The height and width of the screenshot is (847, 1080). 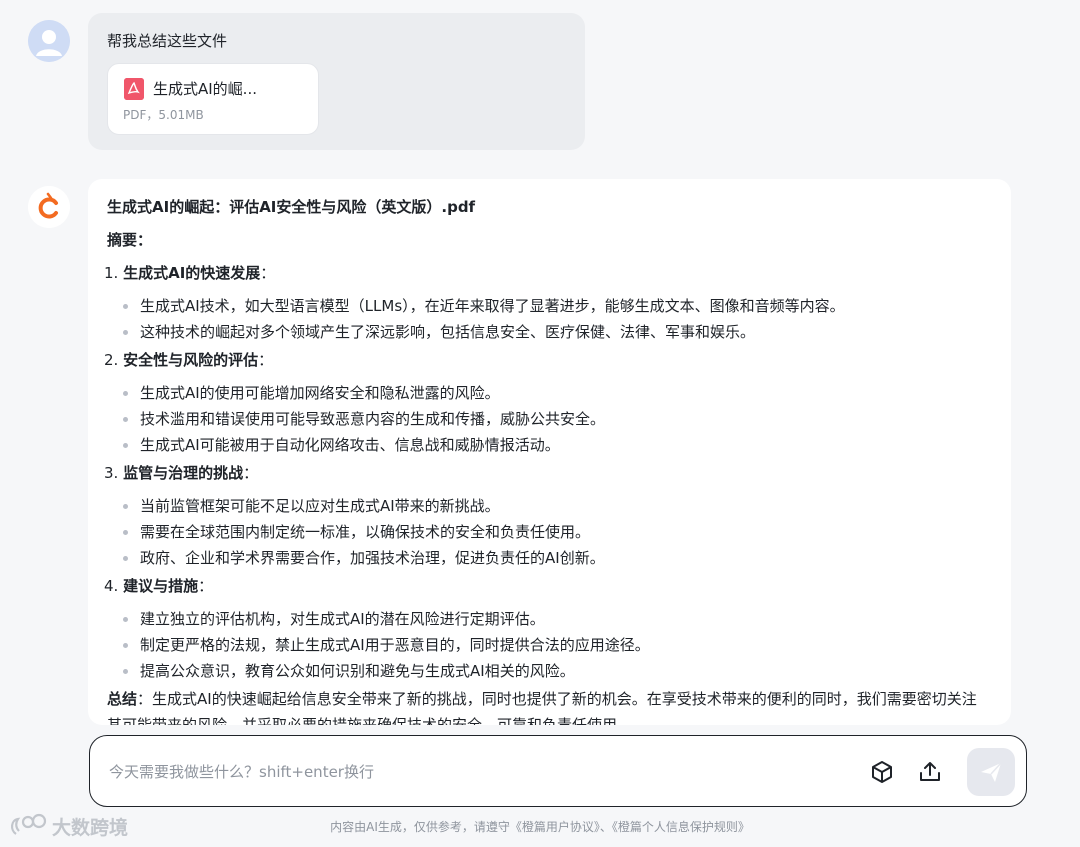 What do you see at coordinates (291, 207) in the screenshot?
I see `document-title: 生成式AI的崛起：评估AI安全性与风险（英文版）.pdf` at bounding box center [291, 207].